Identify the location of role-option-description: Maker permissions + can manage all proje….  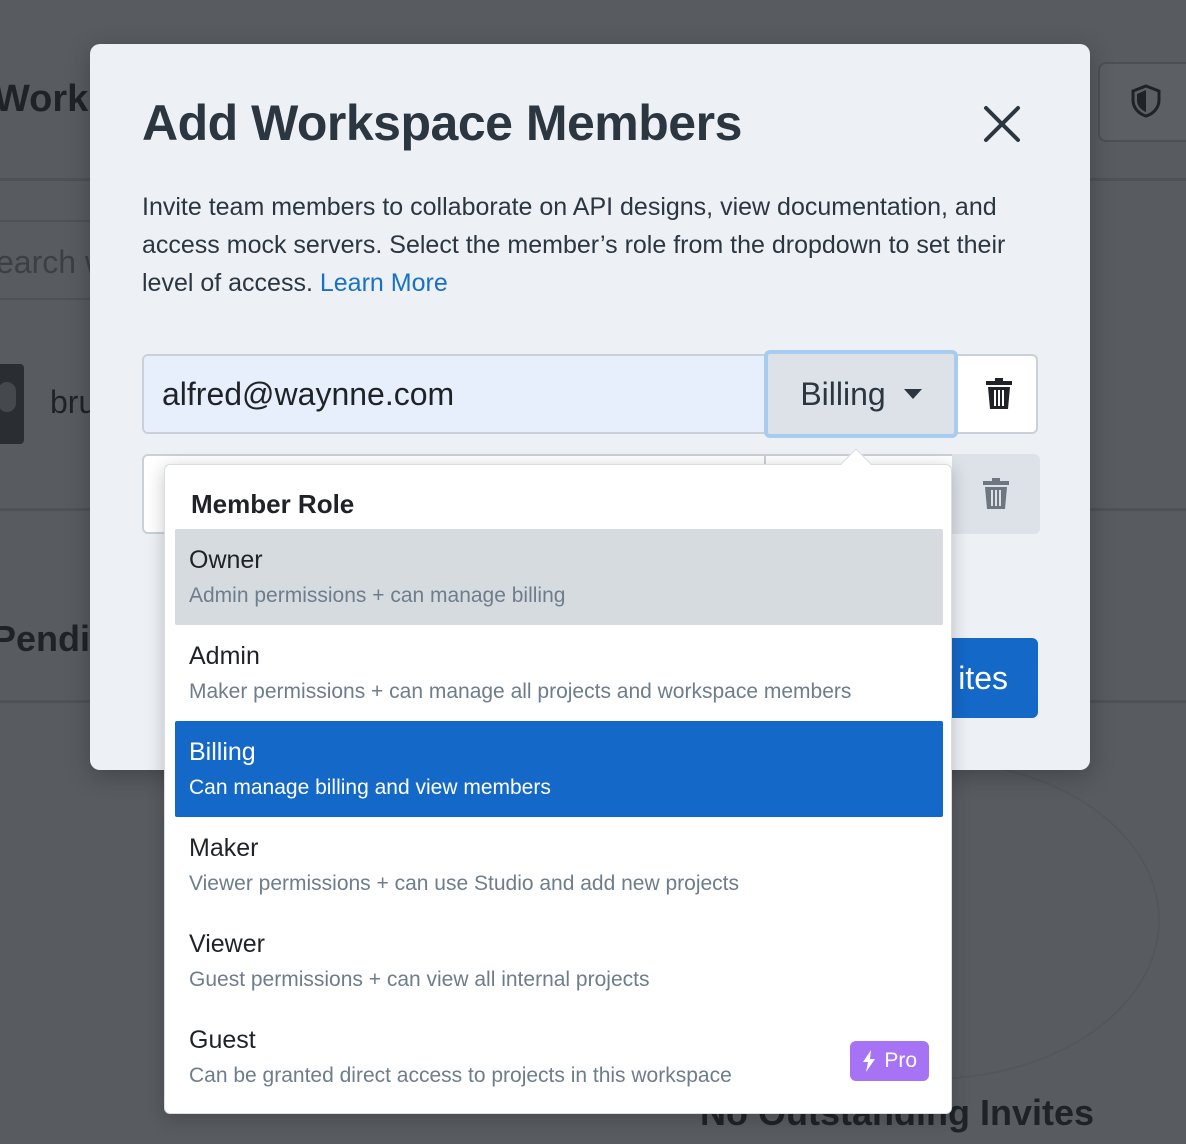
(520, 691).